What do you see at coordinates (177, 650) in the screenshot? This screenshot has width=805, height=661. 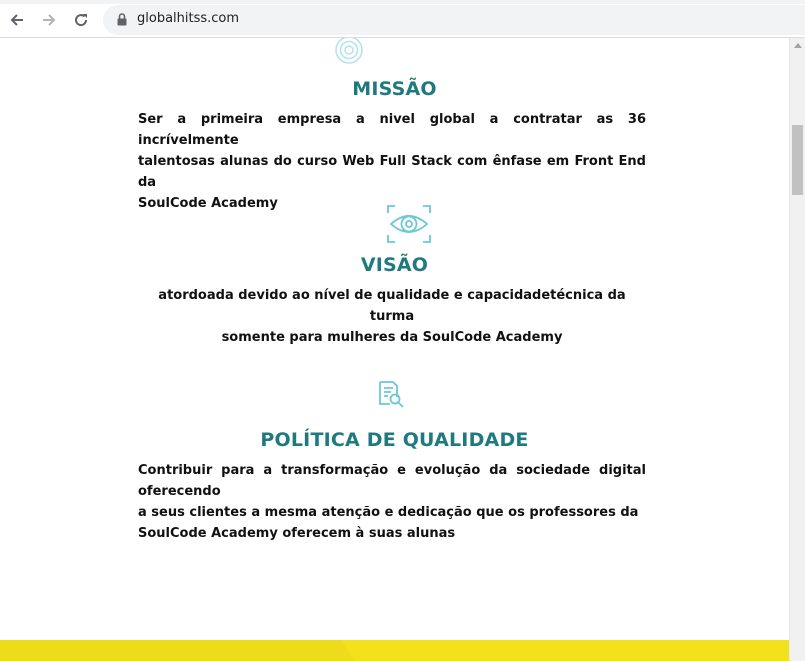 I see `footer-band-shade` at bounding box center [177, 650].